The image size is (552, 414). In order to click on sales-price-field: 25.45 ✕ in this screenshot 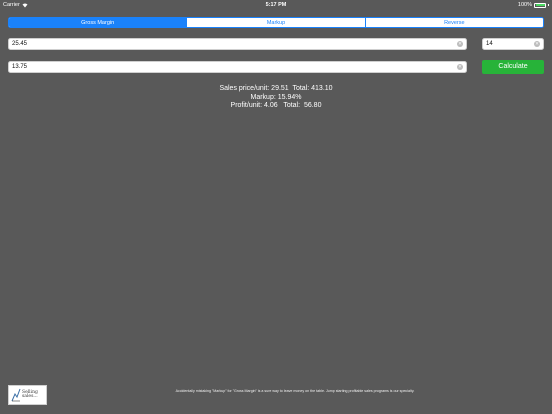, I will do `click(237, 44)`.